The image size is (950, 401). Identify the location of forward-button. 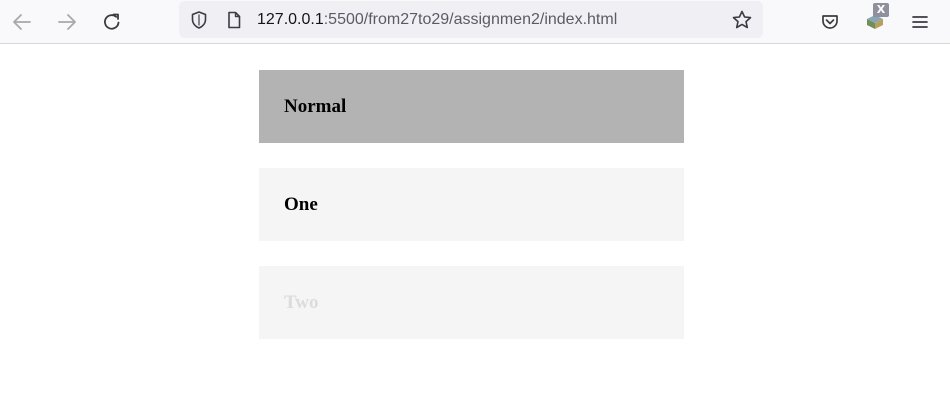
(67, 22).